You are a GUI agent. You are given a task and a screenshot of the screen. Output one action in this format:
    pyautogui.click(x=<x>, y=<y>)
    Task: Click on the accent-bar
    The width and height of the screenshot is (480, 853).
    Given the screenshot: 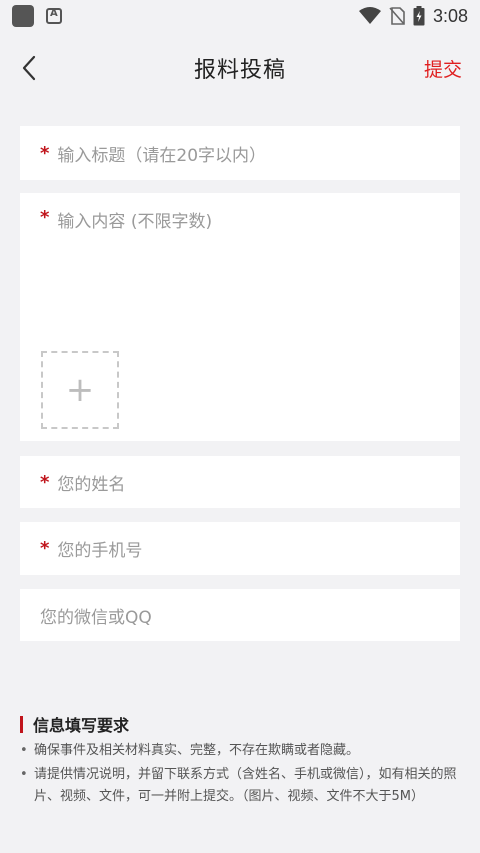 What is the action you would take?
    pyautogui.click(x=21, y=724)
    